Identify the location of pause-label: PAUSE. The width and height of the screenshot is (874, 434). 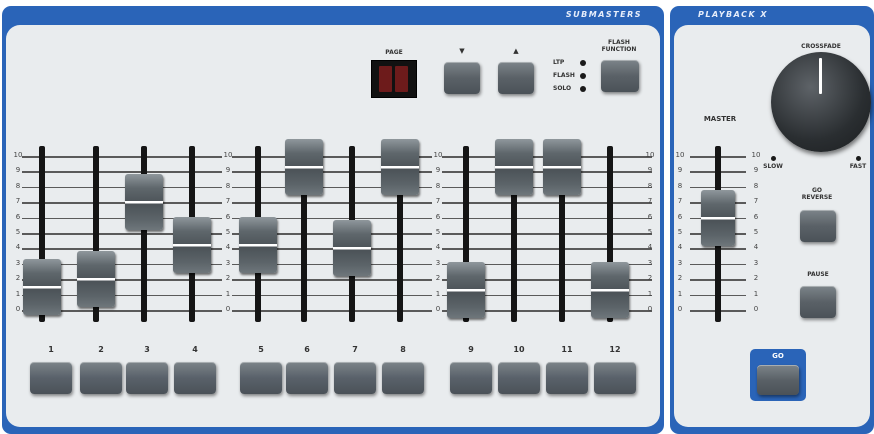
(818, 274).